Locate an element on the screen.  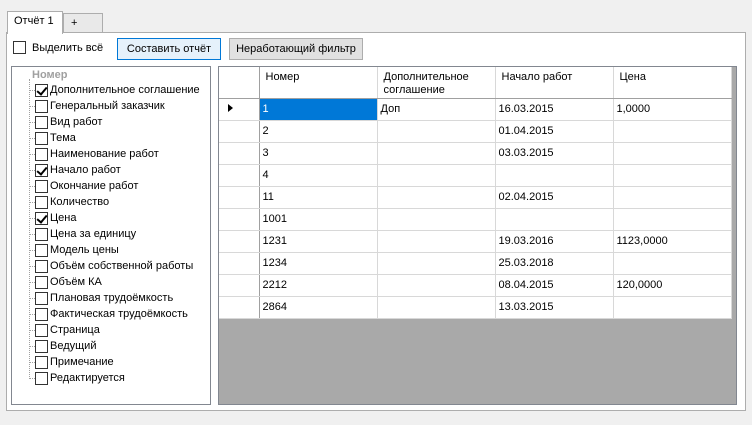
tree-item-label: Страница is located at coordinates (75, 330).